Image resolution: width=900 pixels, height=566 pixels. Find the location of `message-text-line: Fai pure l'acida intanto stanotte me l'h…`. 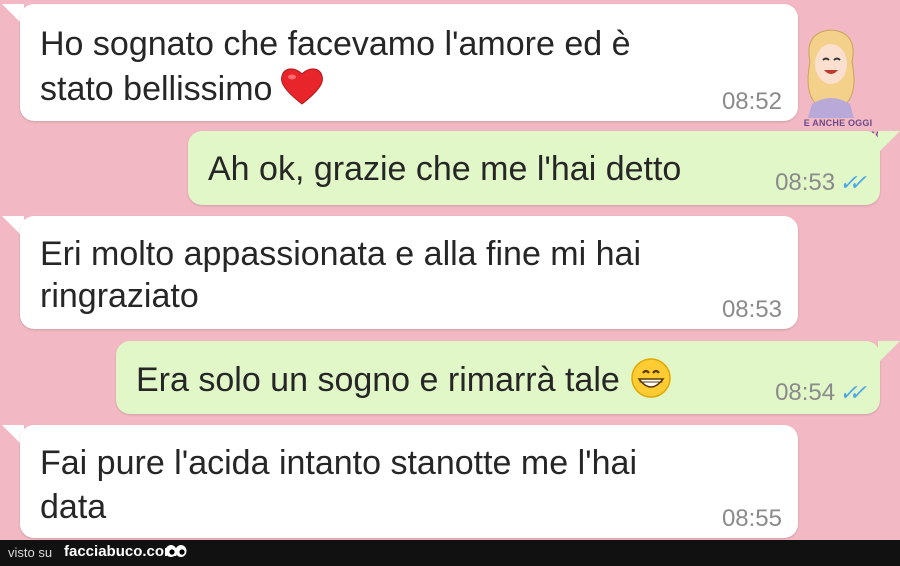

message-text-line: Fai pure l'acida intanto stanotte me l'h… is located at coordinates (338, 463).